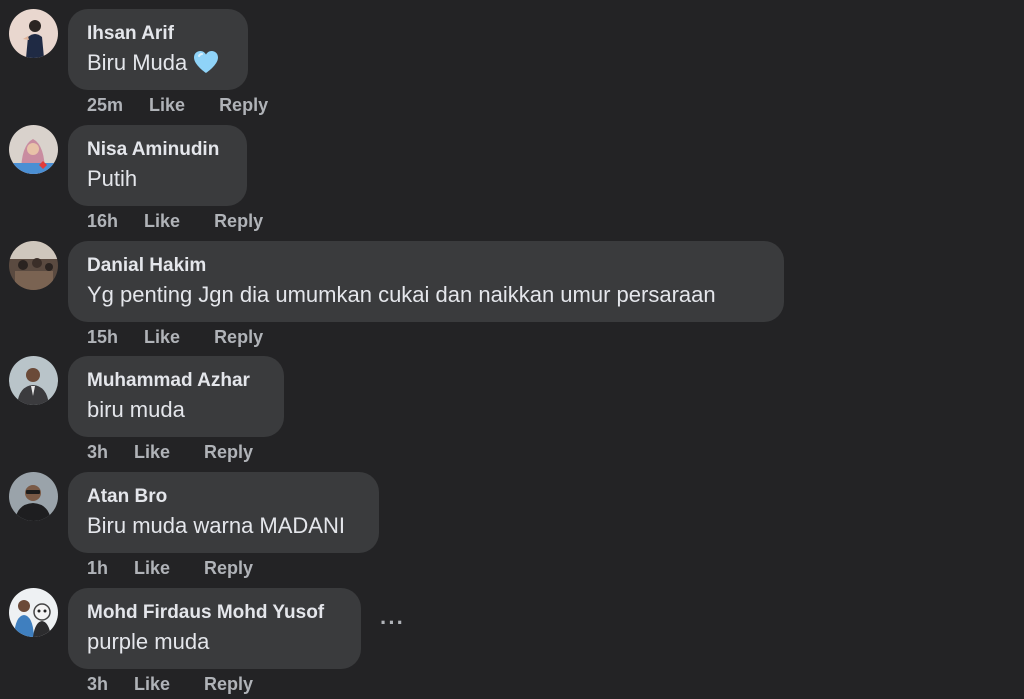  I want to click on comment-text: Putih, so click(112, 178).